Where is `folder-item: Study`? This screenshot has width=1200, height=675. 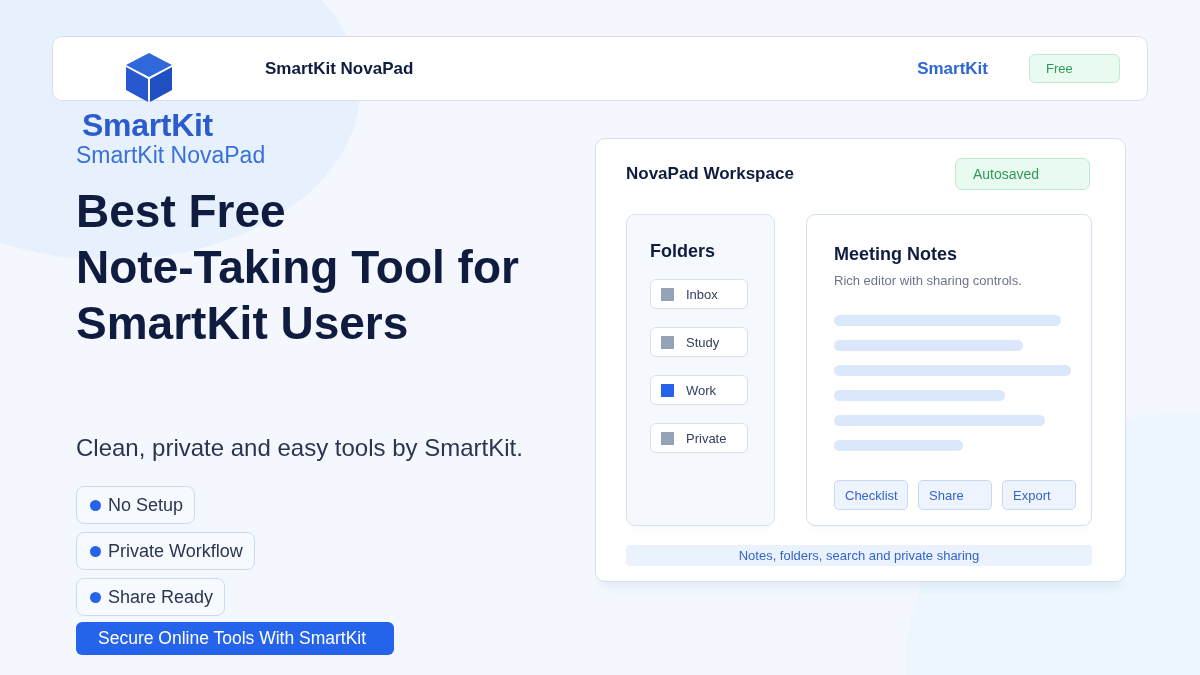 folder-item: Study is located at coordinates (699, 342).